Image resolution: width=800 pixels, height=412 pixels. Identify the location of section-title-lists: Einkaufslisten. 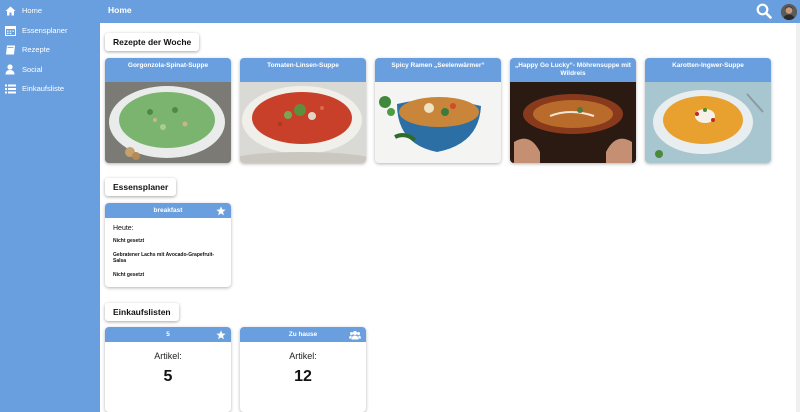
(142, 312).